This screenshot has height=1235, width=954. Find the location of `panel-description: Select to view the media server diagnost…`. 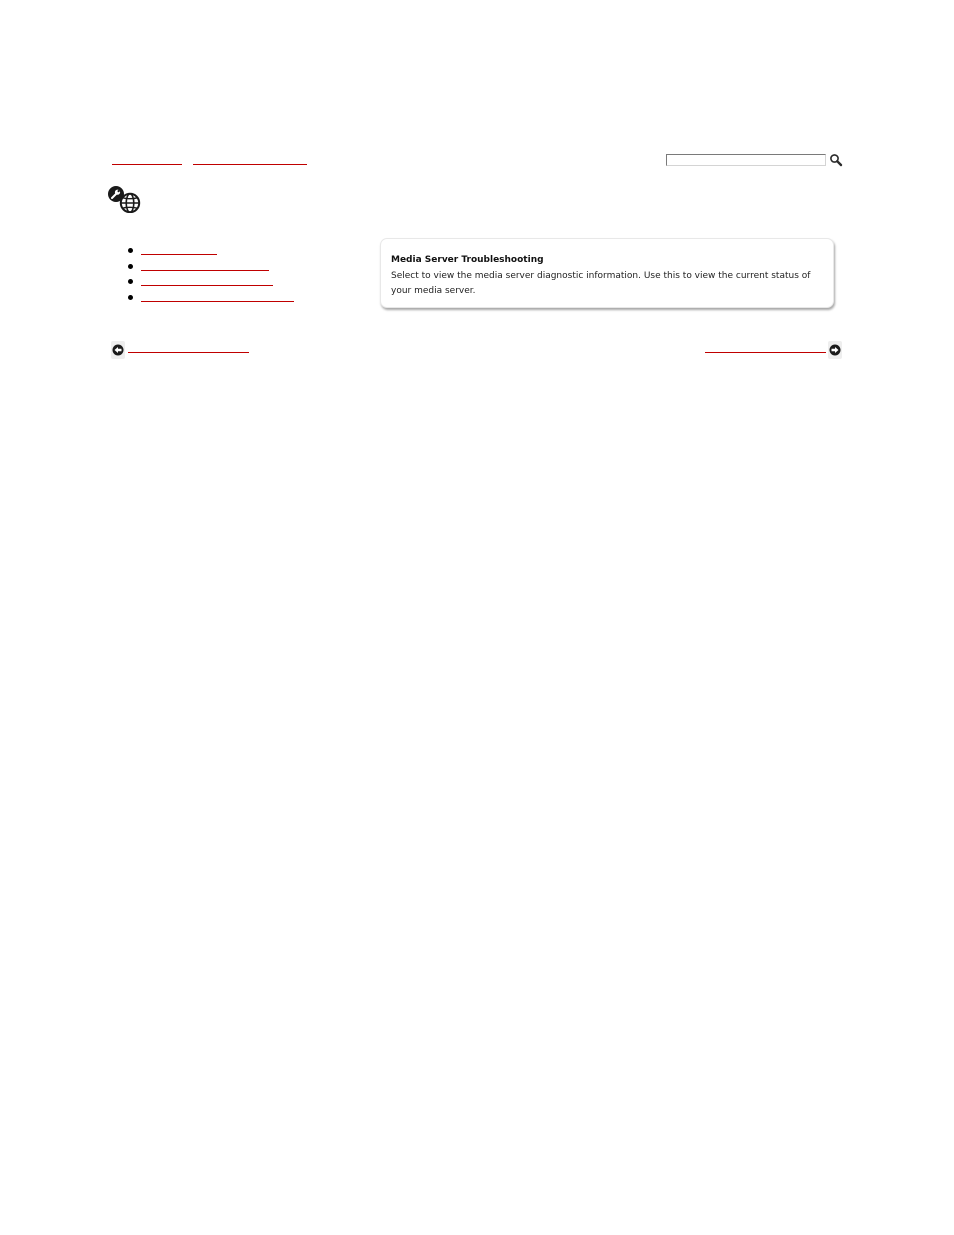

panel-description: Select to view the media server diagnost… is located at coordinates (601, 283).